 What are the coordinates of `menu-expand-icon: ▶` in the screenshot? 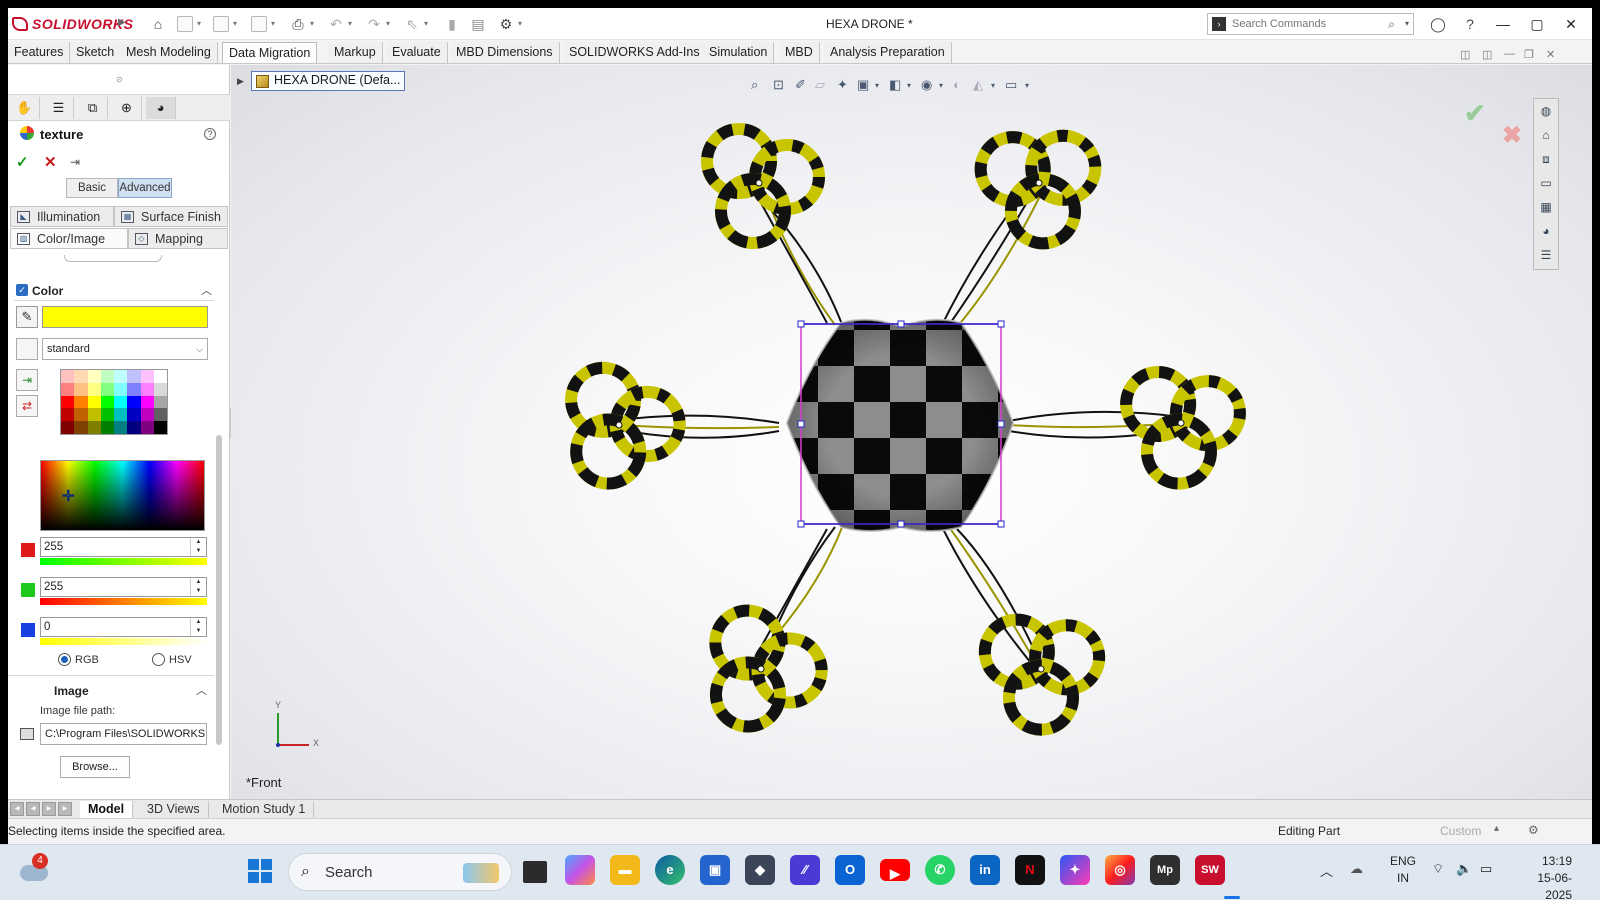 It's located at (122, 22).